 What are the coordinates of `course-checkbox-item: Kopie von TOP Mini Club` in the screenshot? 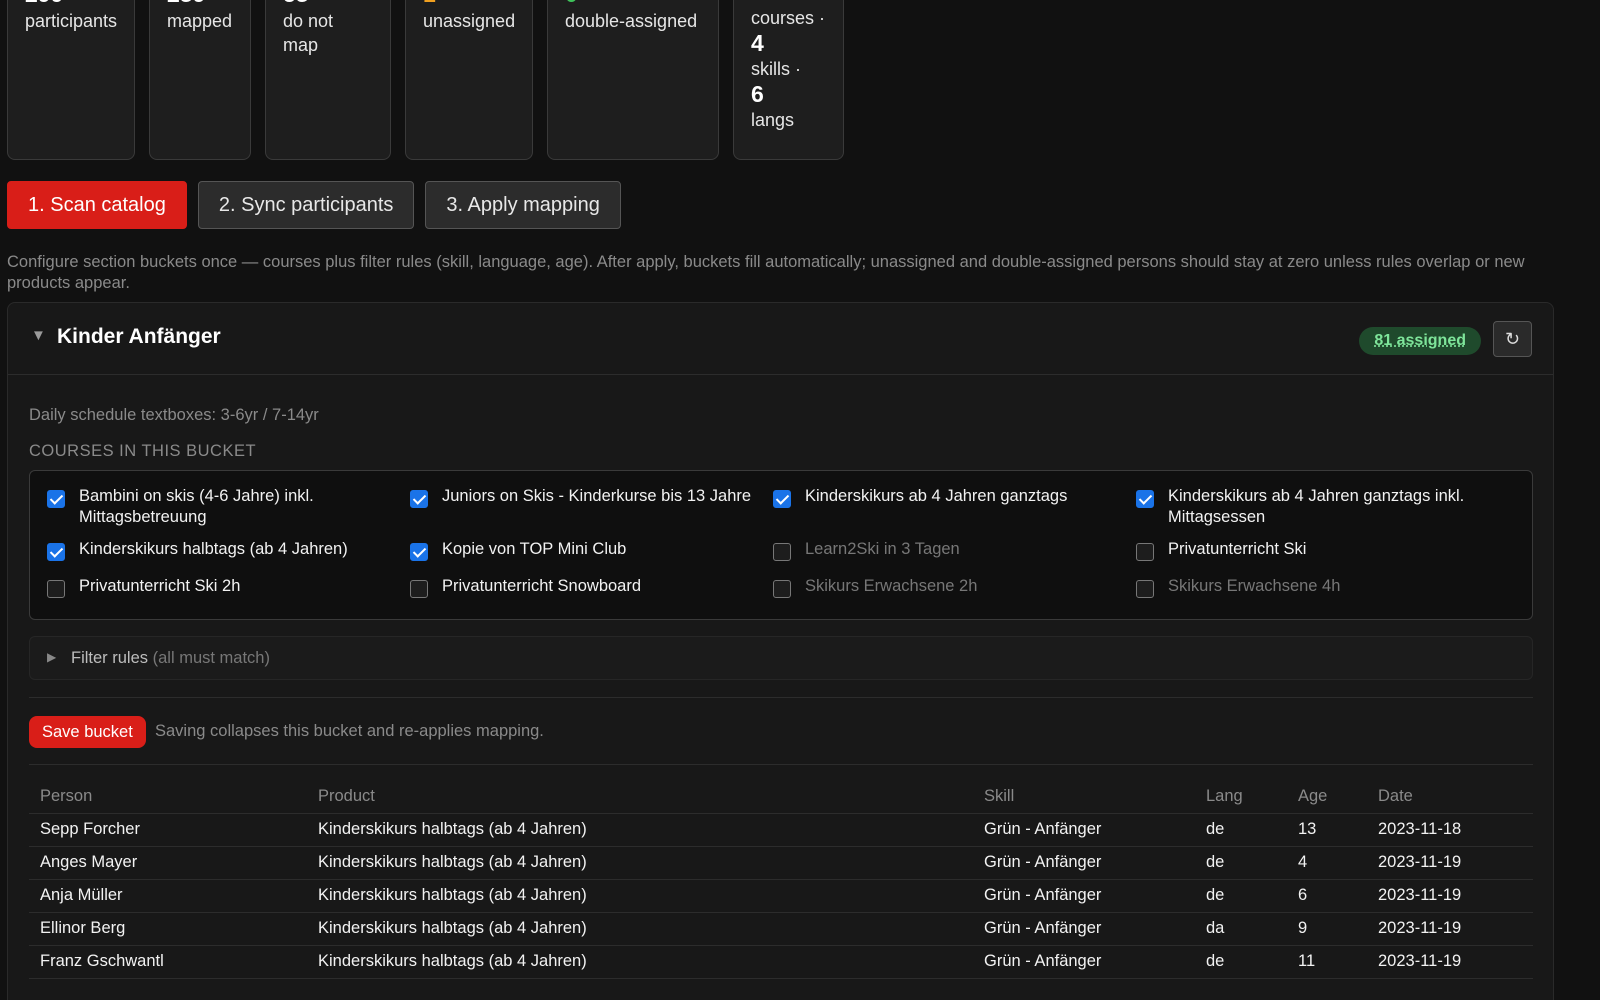 It's located at (587, 550).